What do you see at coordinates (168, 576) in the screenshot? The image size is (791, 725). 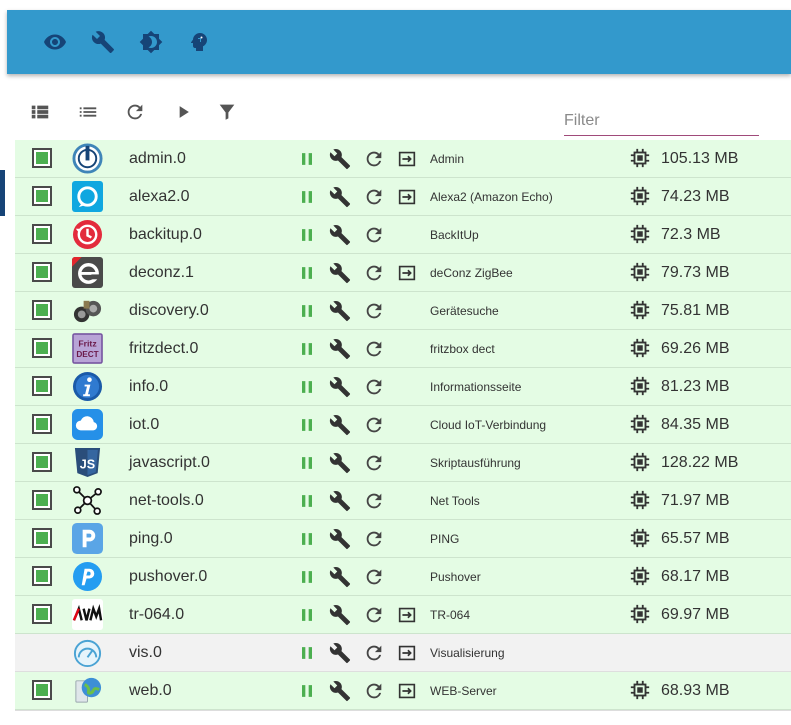 I see `instance-name: pushover.0` at bounding box center [168, 576].